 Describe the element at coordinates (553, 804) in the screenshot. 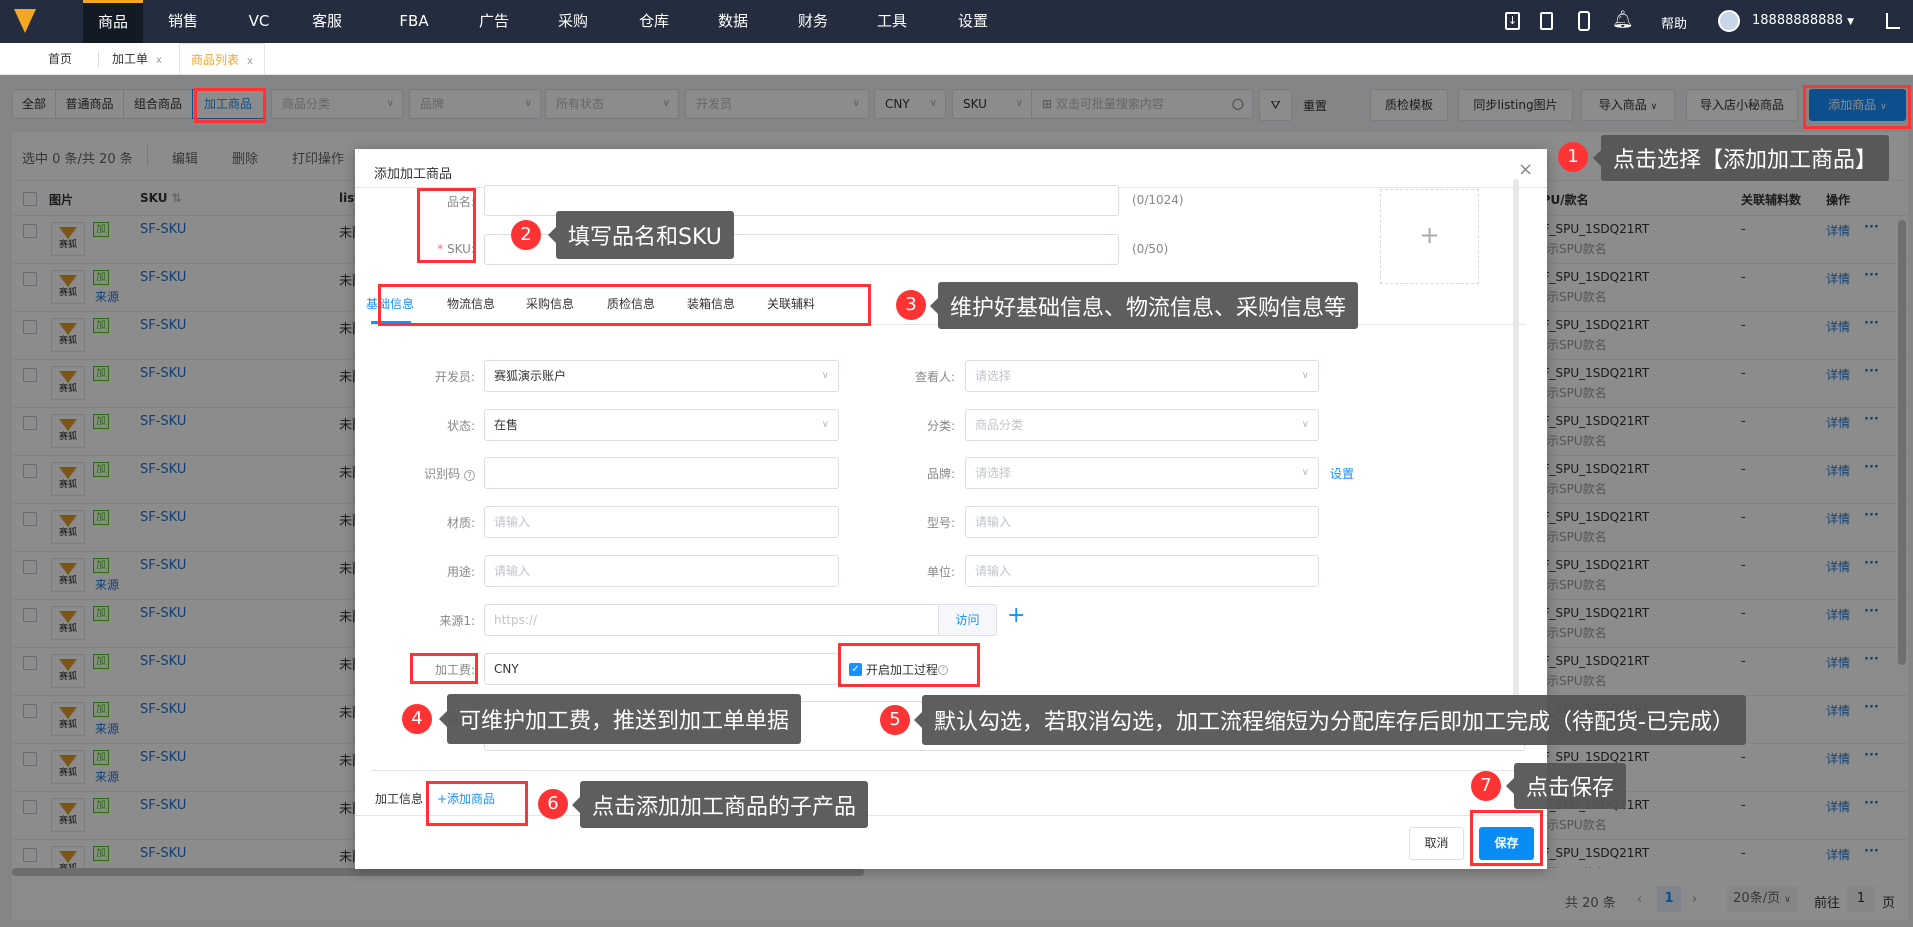

I see `step-badge: 6` at that location.